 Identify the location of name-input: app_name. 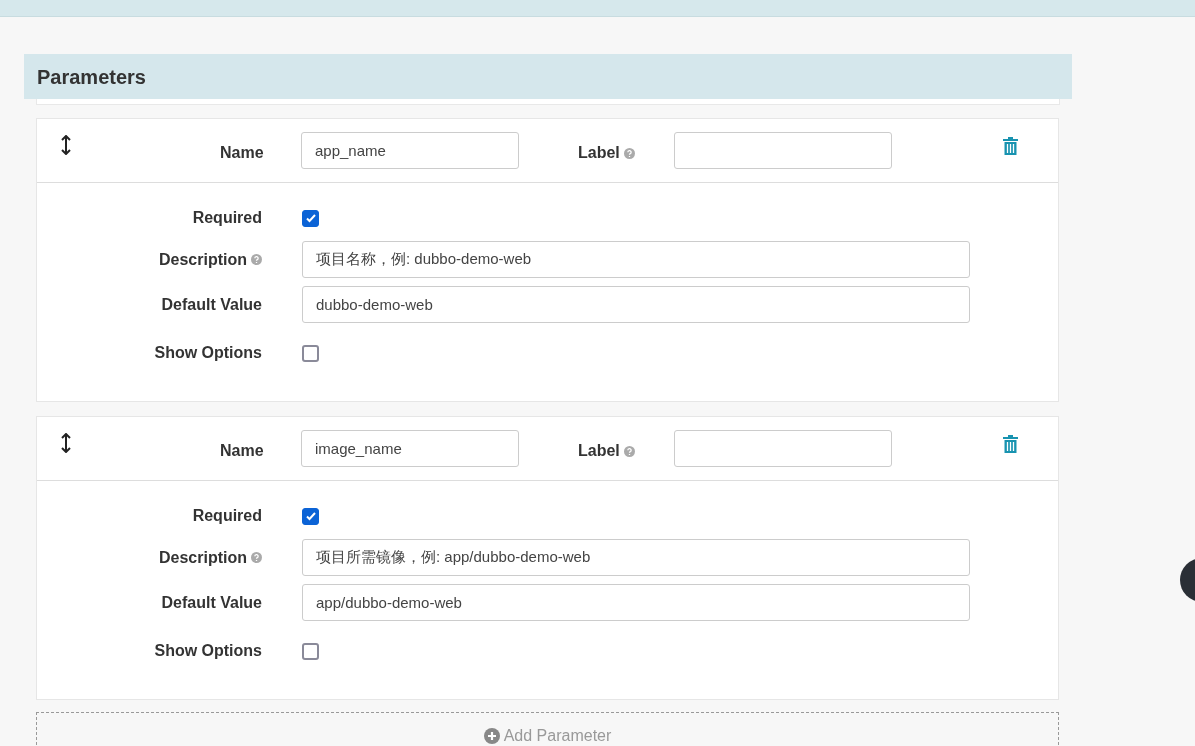
(410, 150).